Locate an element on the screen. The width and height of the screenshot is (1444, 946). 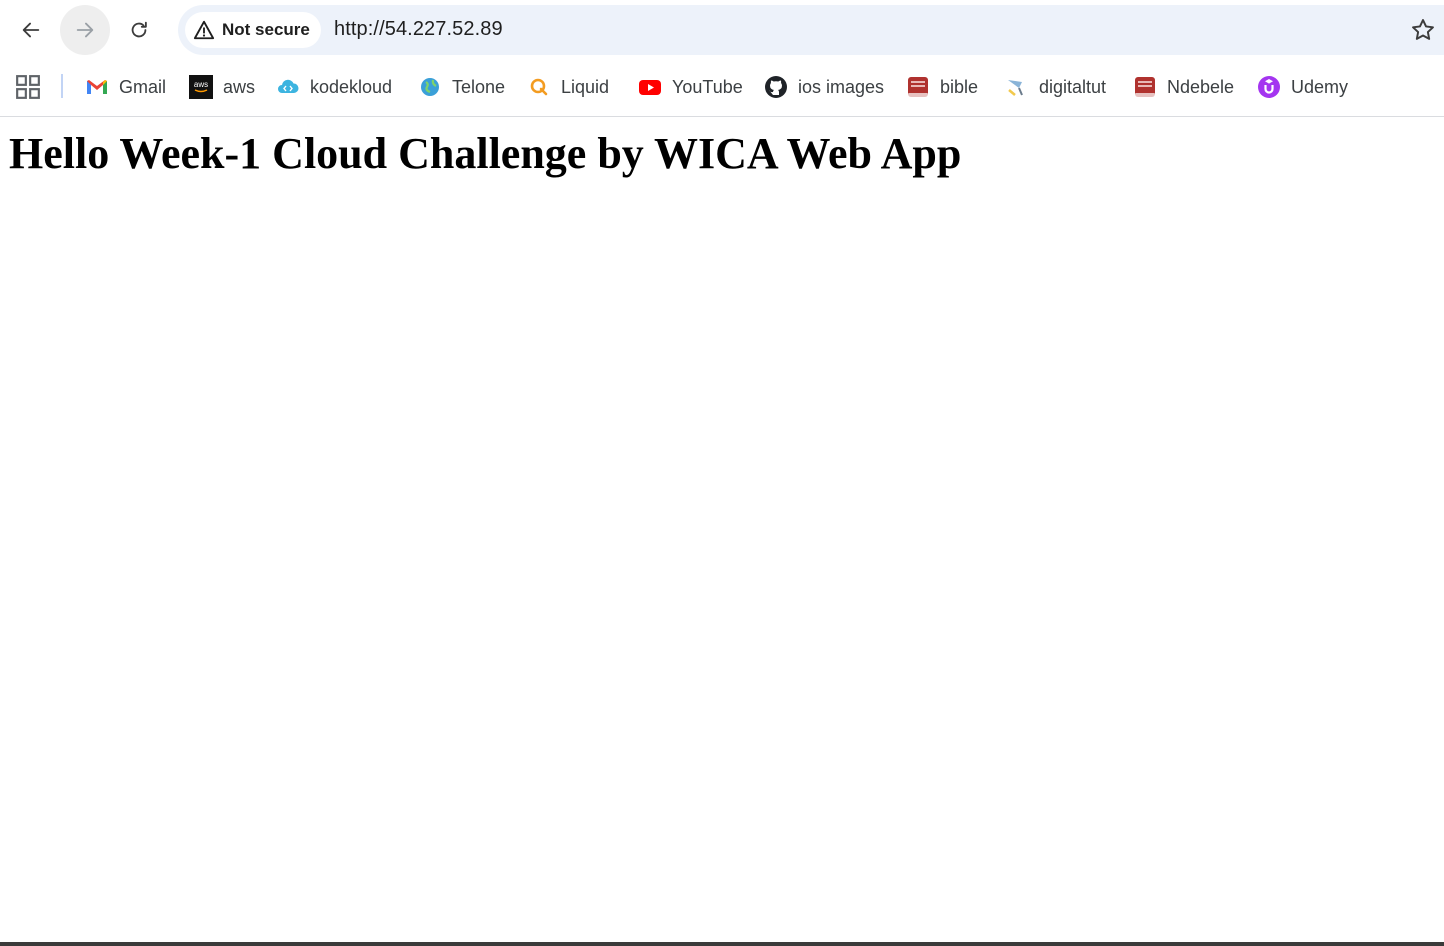
bookmark-label: digitaltut is located at coordinates (1073, 86).